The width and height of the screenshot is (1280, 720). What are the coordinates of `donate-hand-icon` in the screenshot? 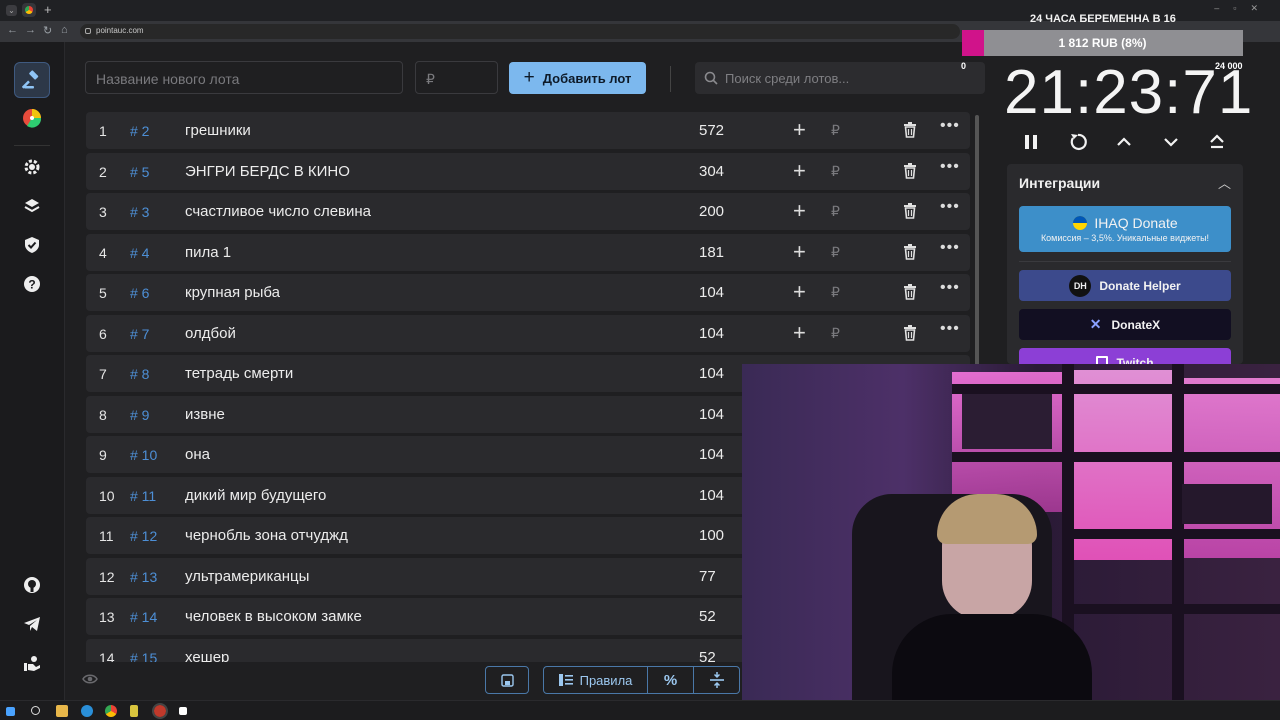 It's located at (32, 663).